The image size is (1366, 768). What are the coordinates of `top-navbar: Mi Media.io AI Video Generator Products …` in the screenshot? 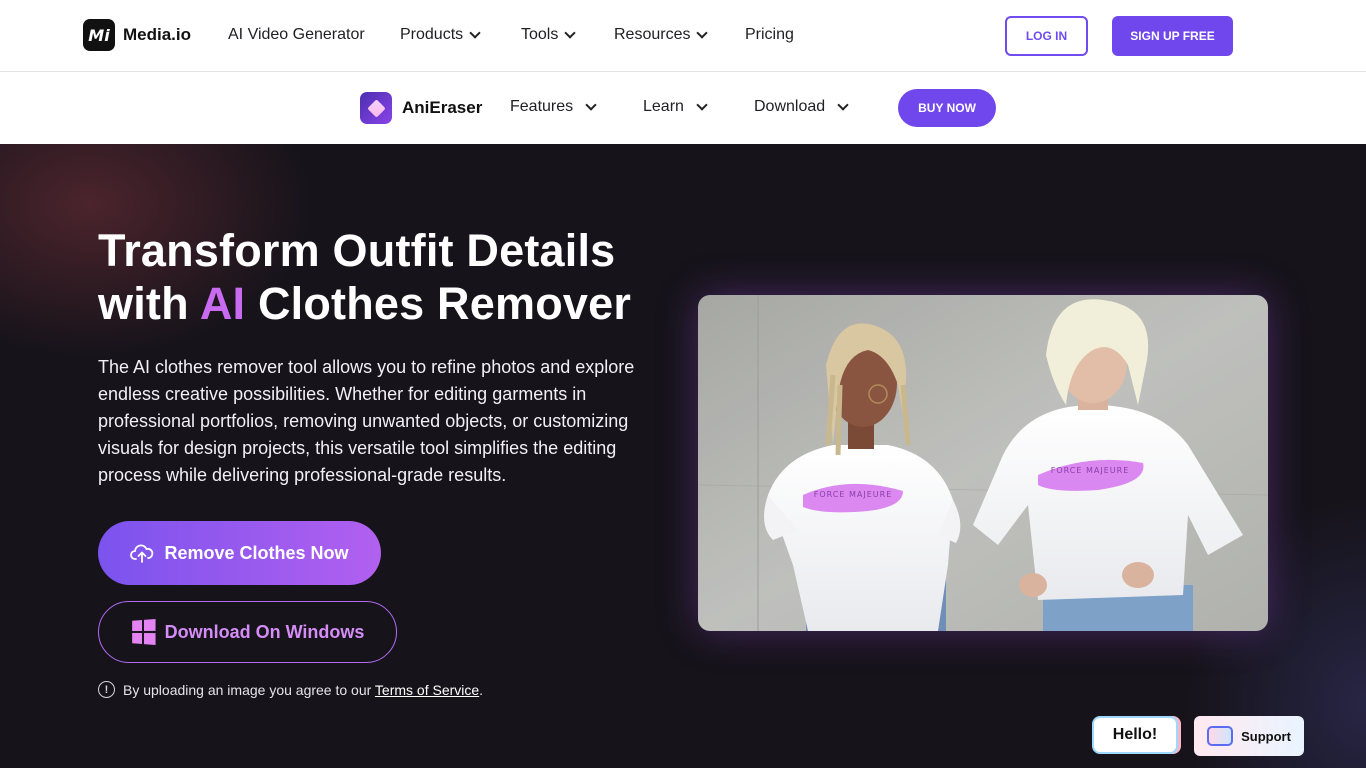 It's located at (683, 36).